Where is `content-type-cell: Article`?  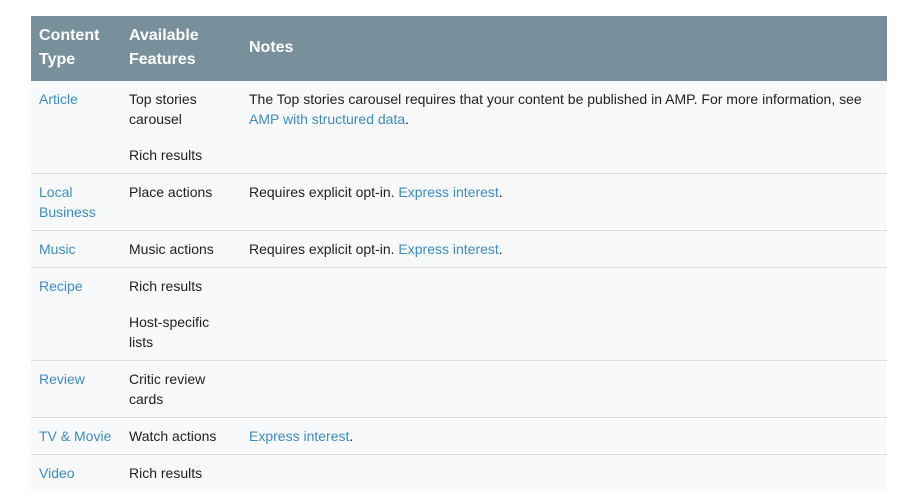 content-type-cell: Article is located at coordinates (76, 127).